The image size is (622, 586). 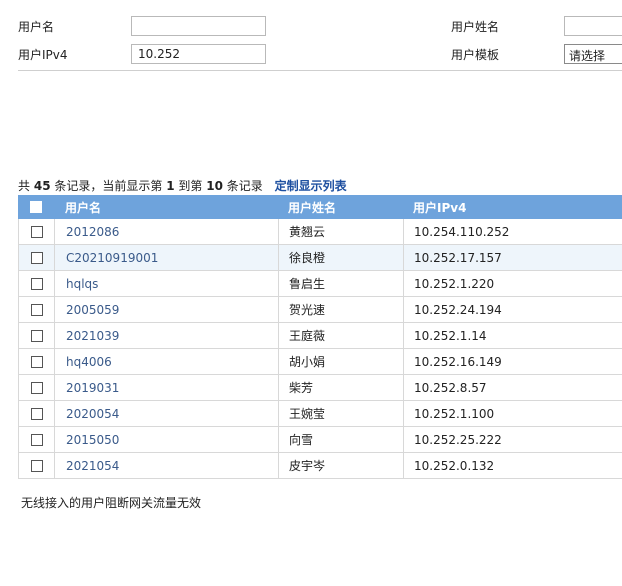 I want to click on form-divider, so click(x=320, y=70).